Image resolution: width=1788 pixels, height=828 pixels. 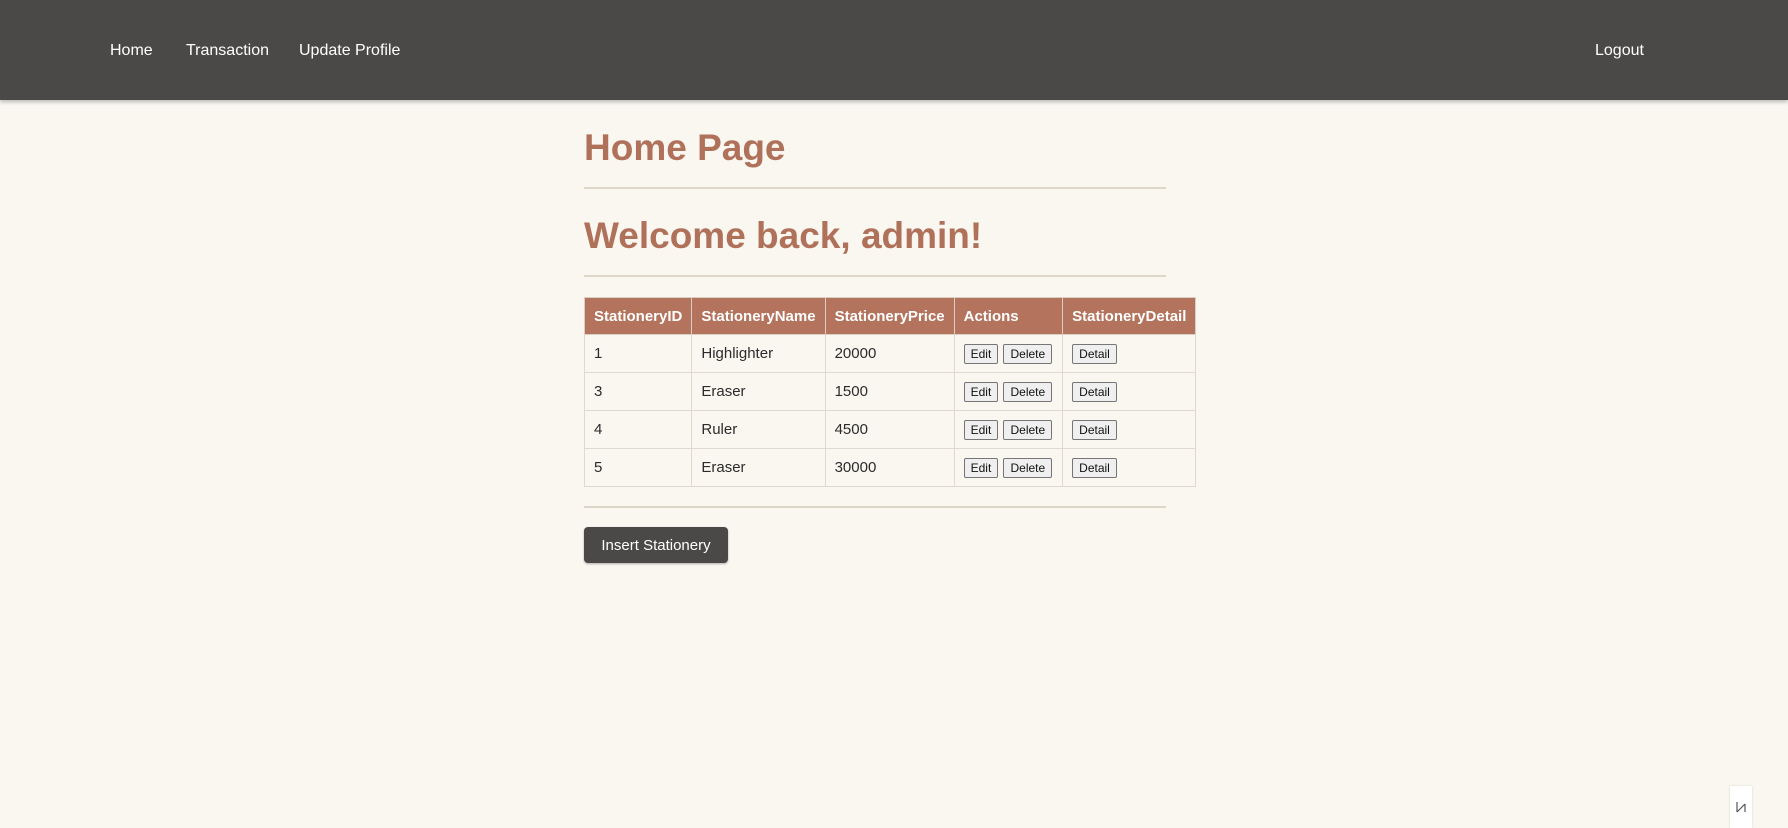 I want to click on table-row: 1 Highlighter 20000 Edit Delete Detail, so click(x=890, y=353).